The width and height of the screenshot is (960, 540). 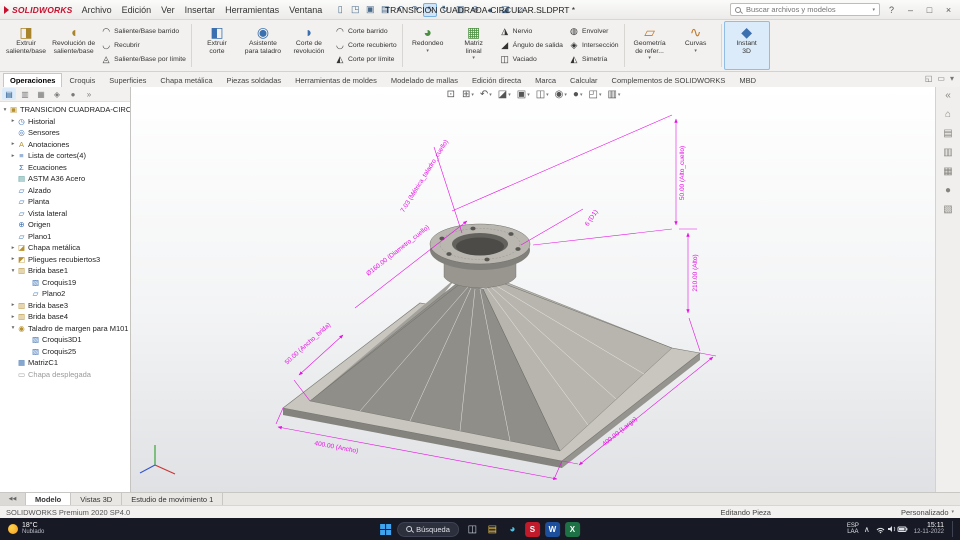 I want to click on tree-item-plano1: ▱ Plano1, so click(x=65, y=237).